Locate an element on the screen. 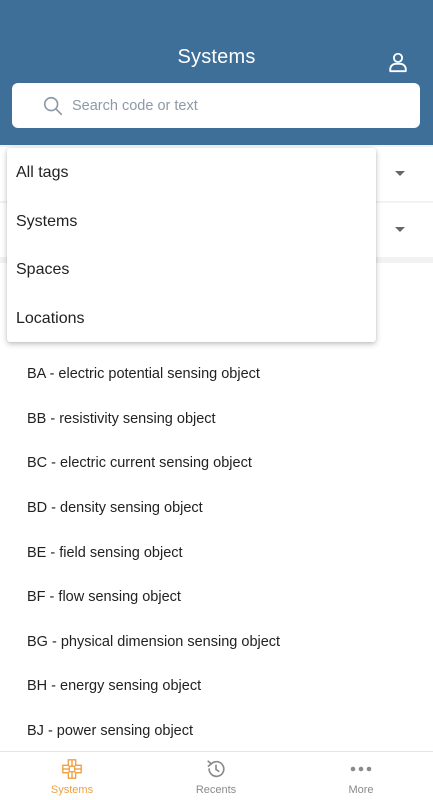 This screenshot has width=433, height=800. nav-label: More is located at coordinates (361, 790).